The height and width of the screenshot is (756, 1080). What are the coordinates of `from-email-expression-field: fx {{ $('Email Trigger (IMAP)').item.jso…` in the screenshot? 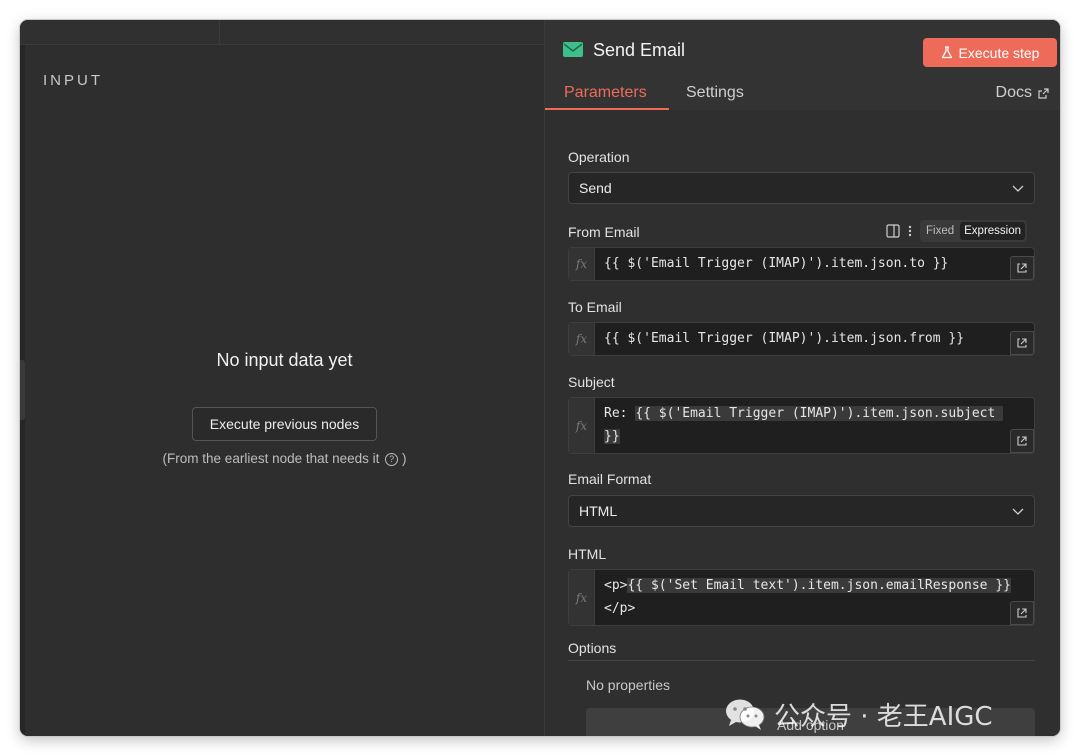 It's located at (801, 264).